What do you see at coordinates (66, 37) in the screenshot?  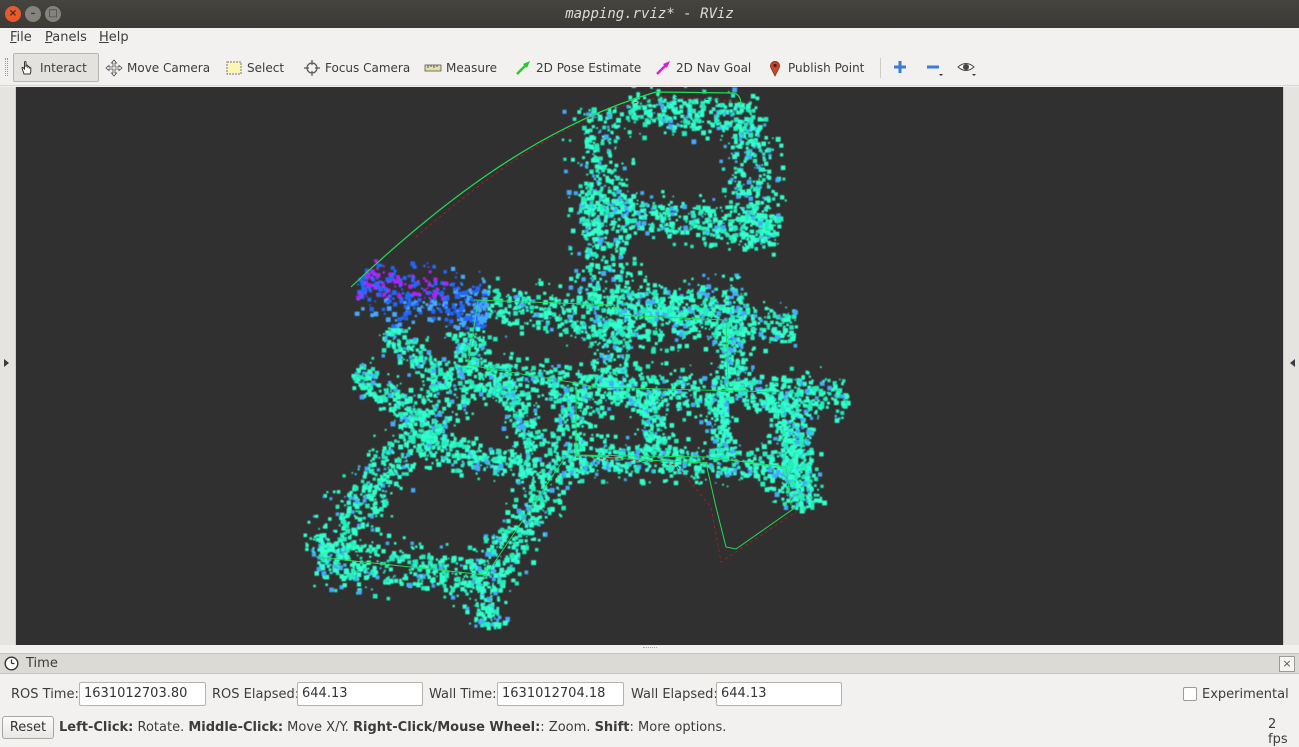 I see `menu-panels: Panels` at bounding box center [66, 37].